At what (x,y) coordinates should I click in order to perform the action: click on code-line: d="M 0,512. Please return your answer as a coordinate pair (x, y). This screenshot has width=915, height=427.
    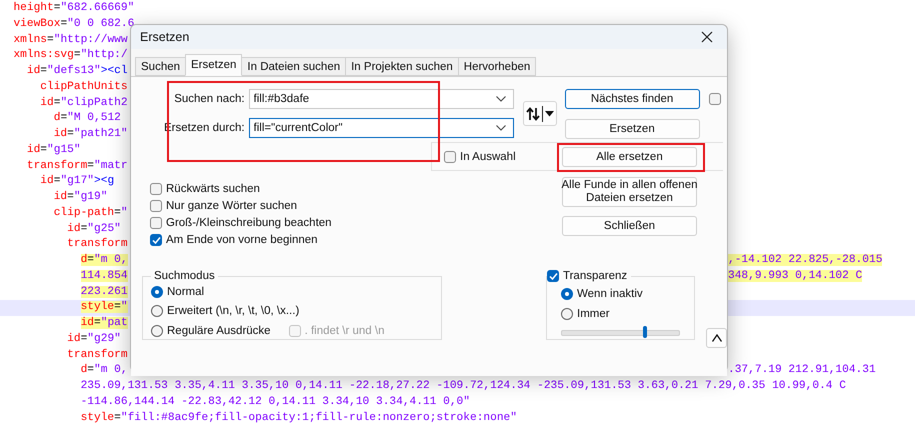
    Looking at the image, I should click on (87, 118).